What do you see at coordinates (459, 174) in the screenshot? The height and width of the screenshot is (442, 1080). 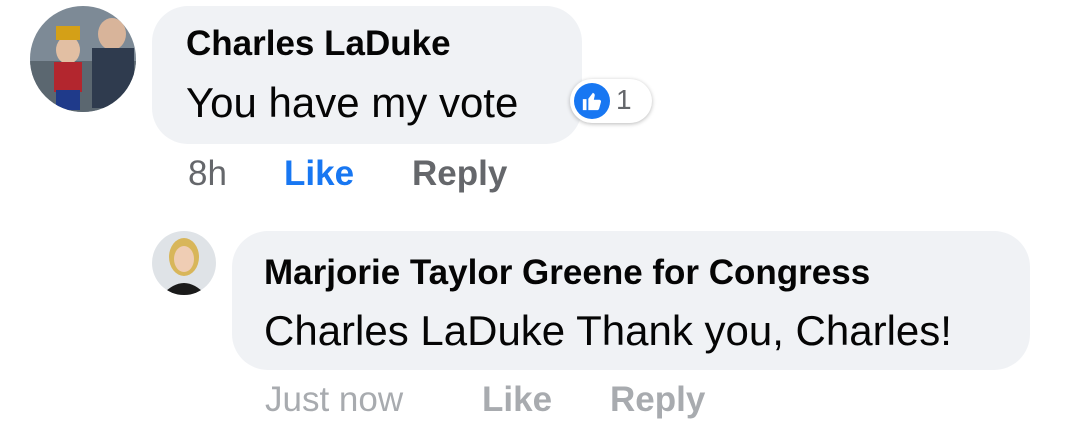 I see `comment-reply-button: Reply` at bounding box center [459, 174].